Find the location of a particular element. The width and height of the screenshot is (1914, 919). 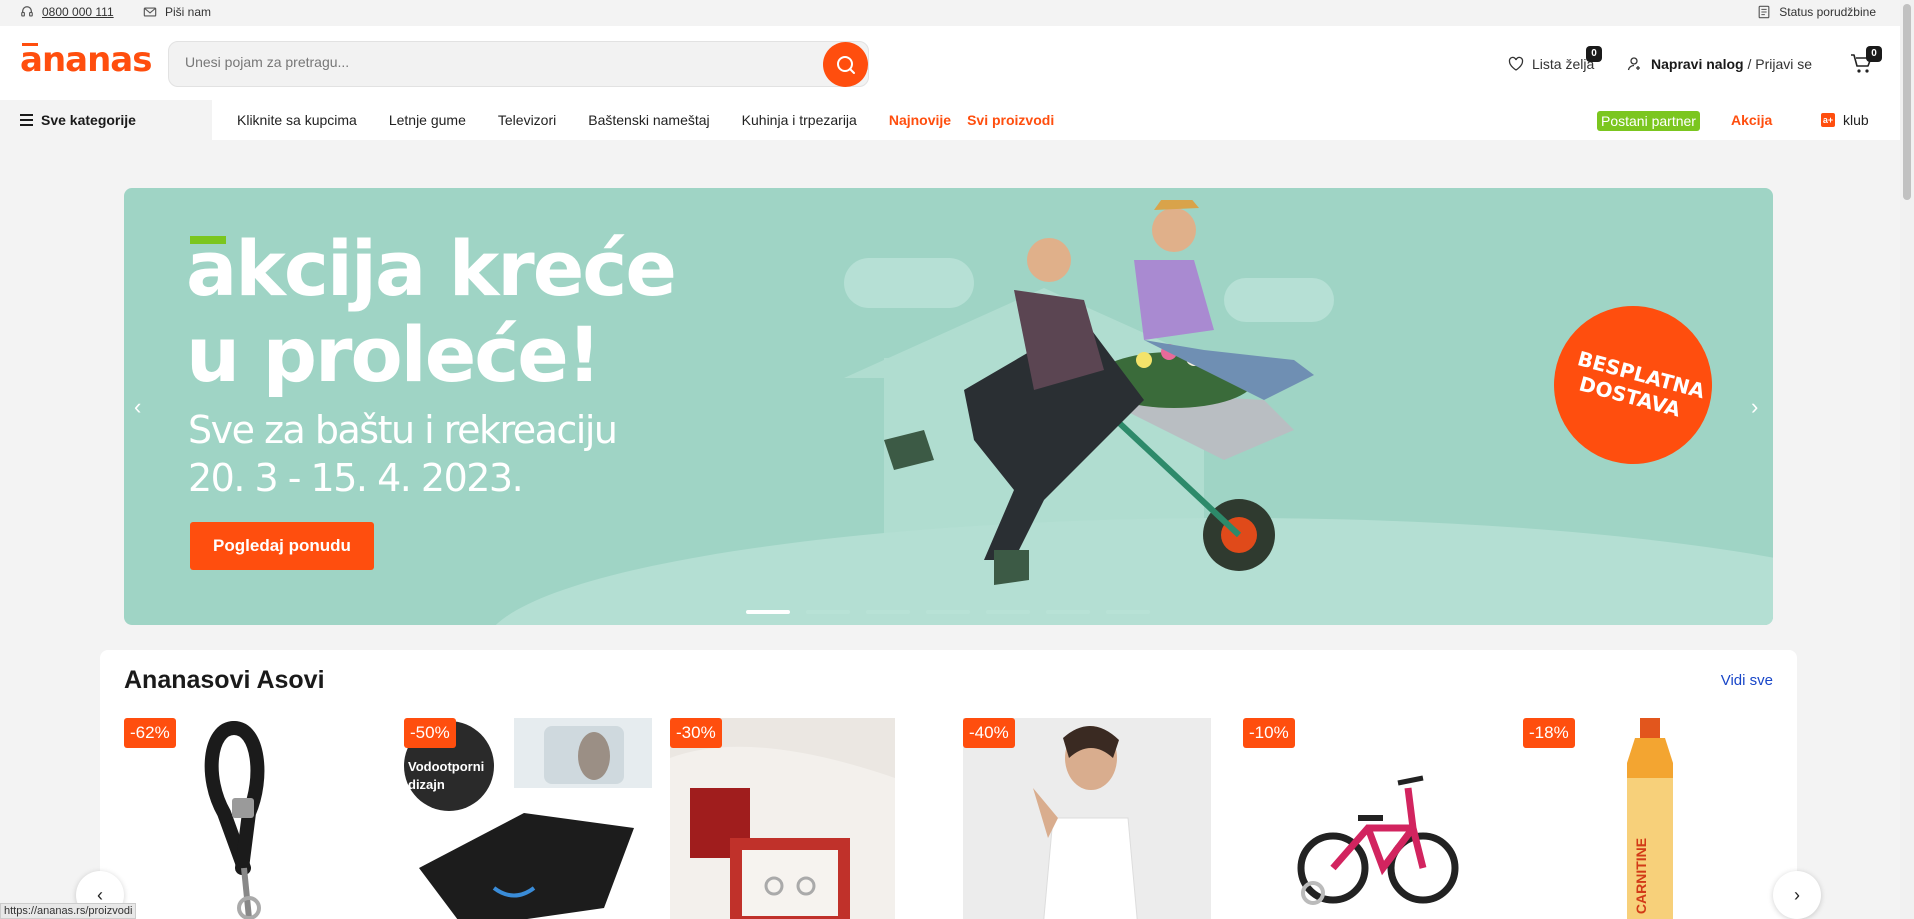

product-card: -62% is located at coordinates (248, 818).